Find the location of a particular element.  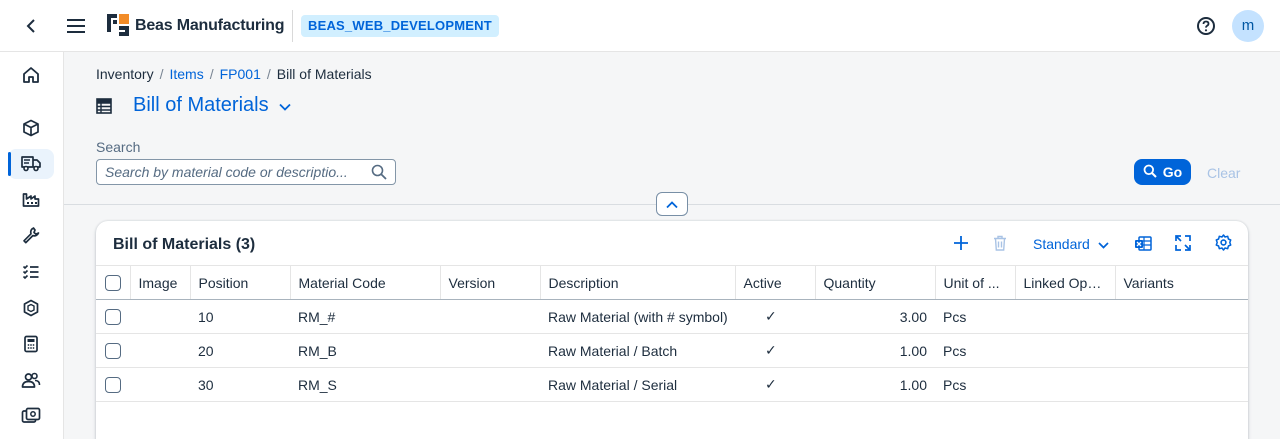

spreadsheet-export-icon is located at coordinates (1143, 244).